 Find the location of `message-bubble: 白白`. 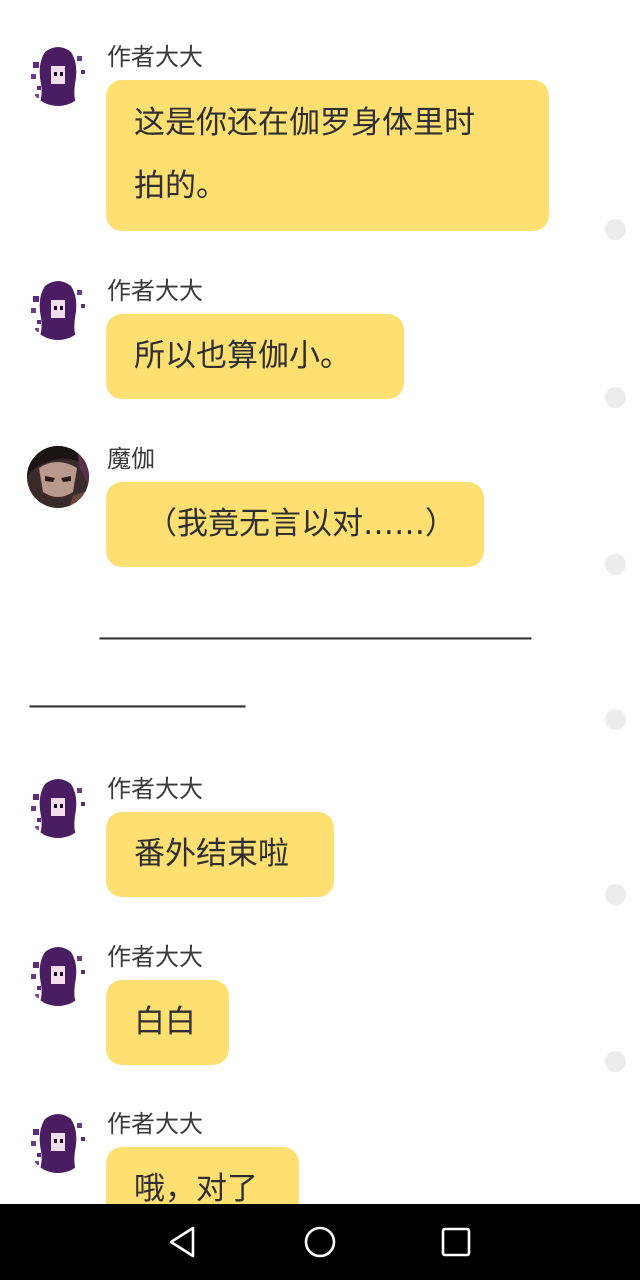

message-bubble: 白白 is located at coordinates (167, 1022).